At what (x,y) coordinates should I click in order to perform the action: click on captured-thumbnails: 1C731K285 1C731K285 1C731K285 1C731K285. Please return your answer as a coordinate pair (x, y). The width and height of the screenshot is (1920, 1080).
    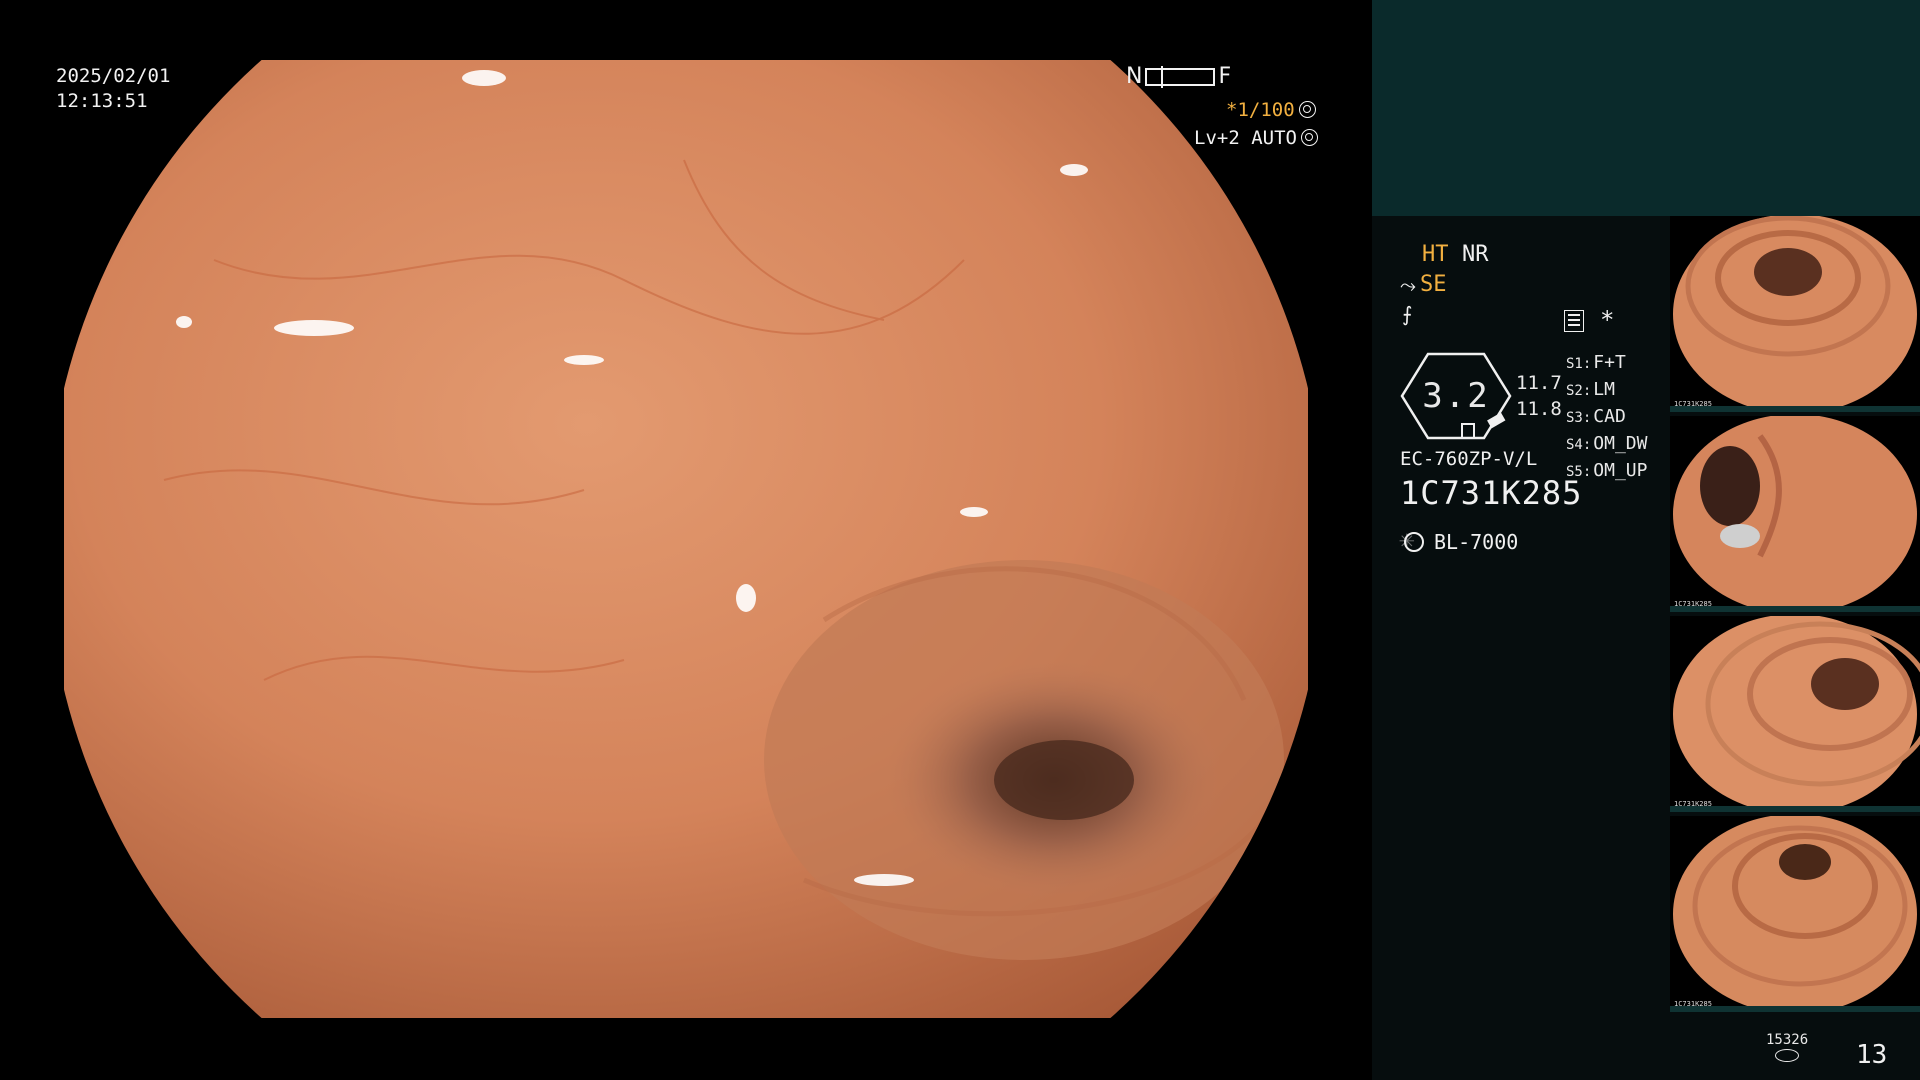
    Looking at the image, I should click on (1795, 616).